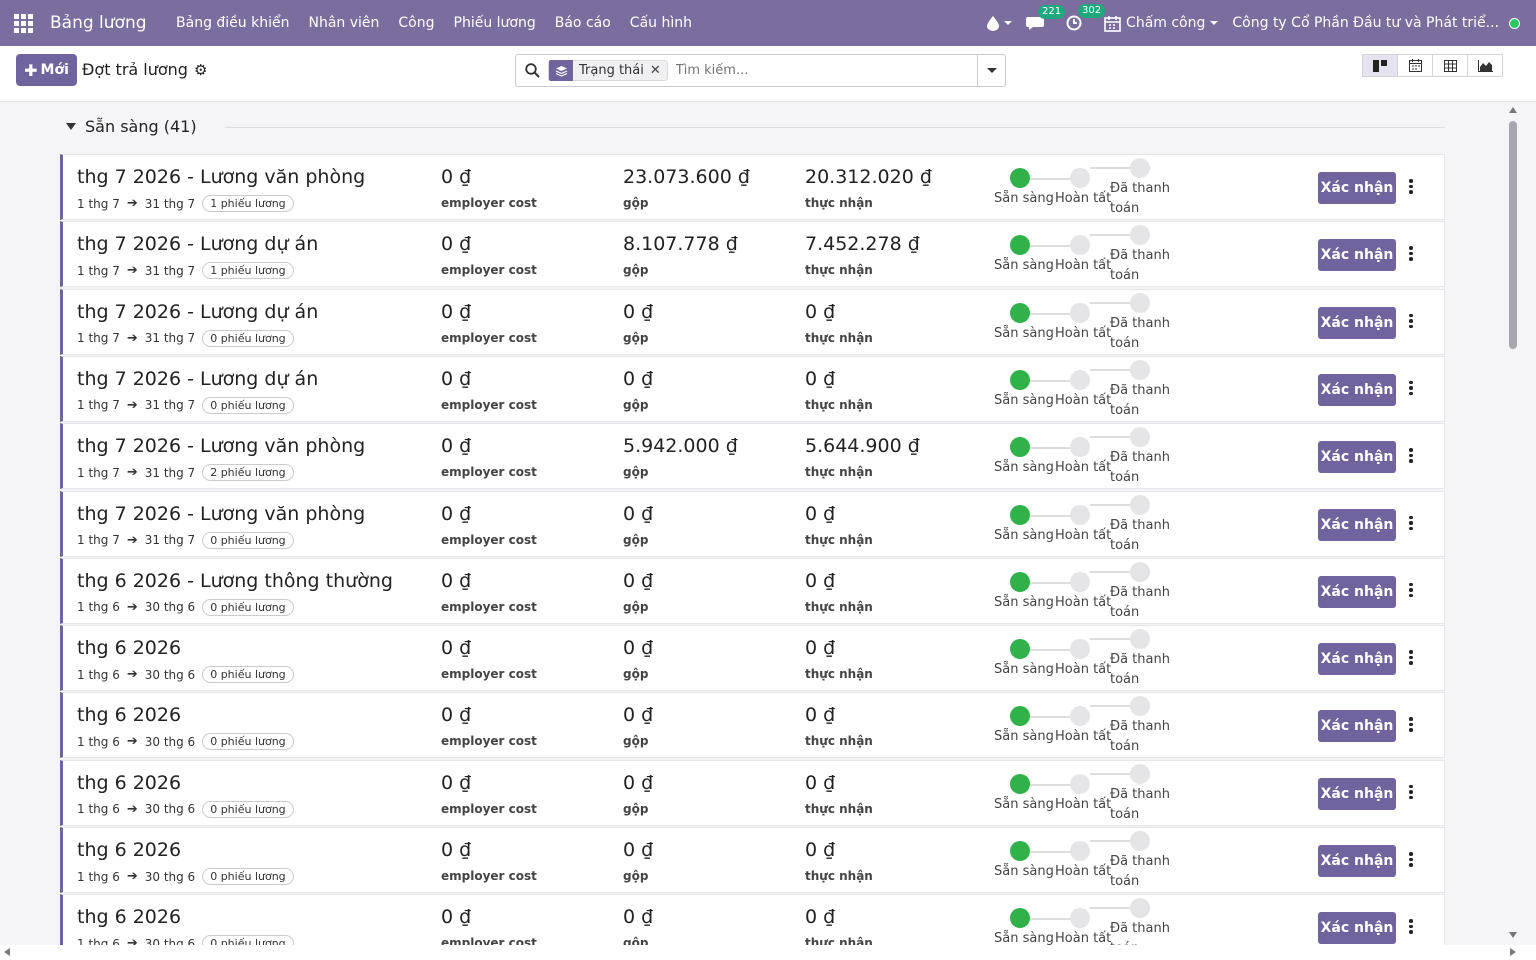 This screenshot has width=1536, height=960. What do you see at coordinates (532, 70) in the screenshot?
I see `search-icon` at bounding box center [532, 70].